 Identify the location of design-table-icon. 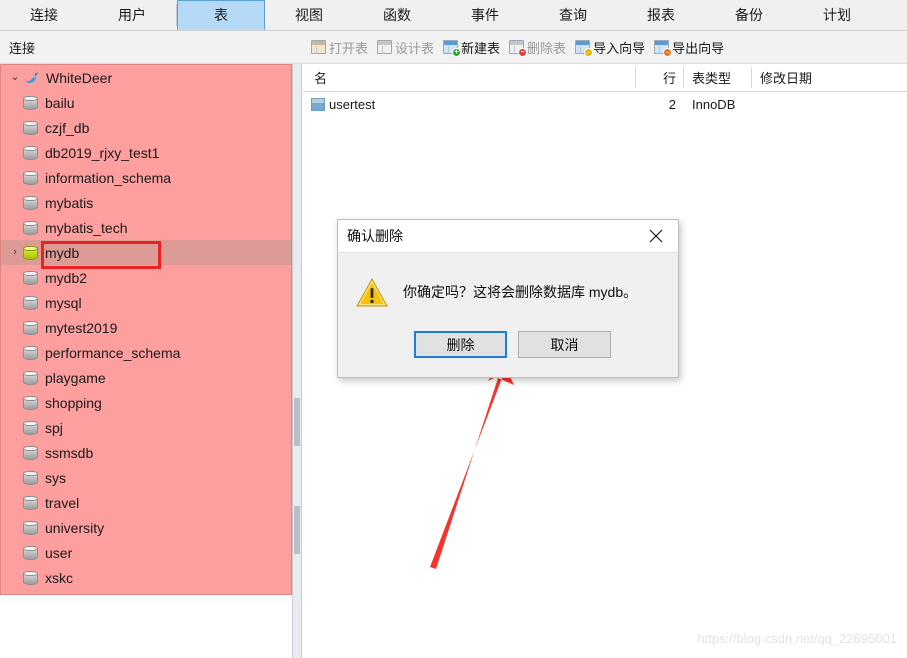
(385, 47).